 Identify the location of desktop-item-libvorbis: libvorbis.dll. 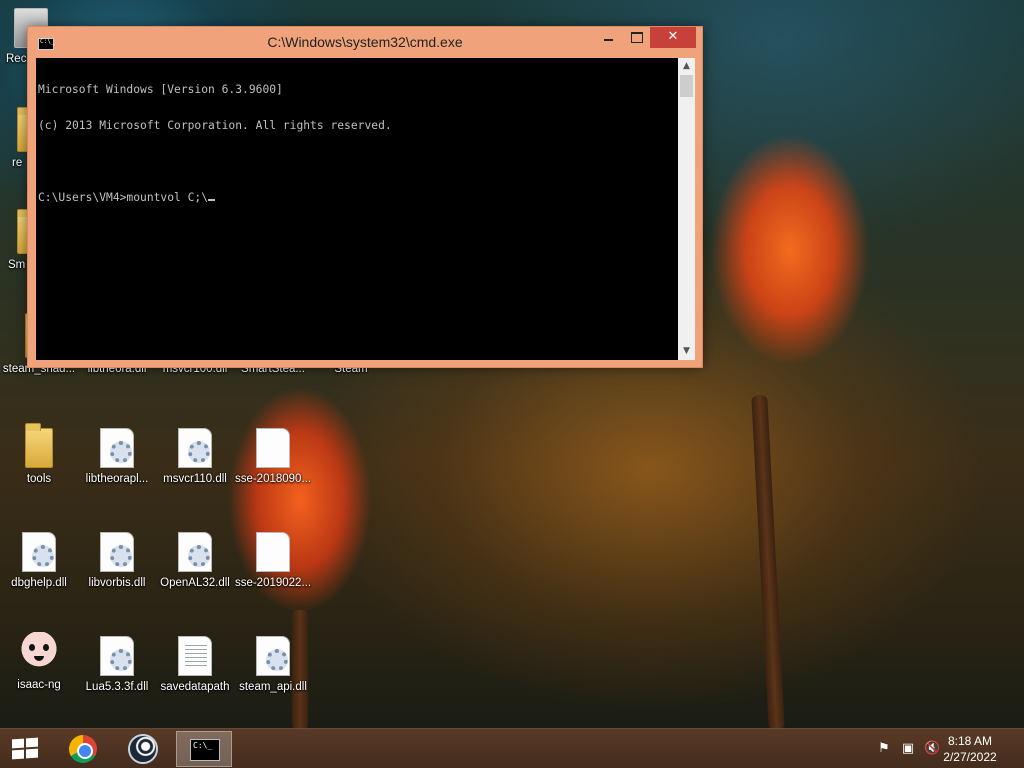
(117, 561).